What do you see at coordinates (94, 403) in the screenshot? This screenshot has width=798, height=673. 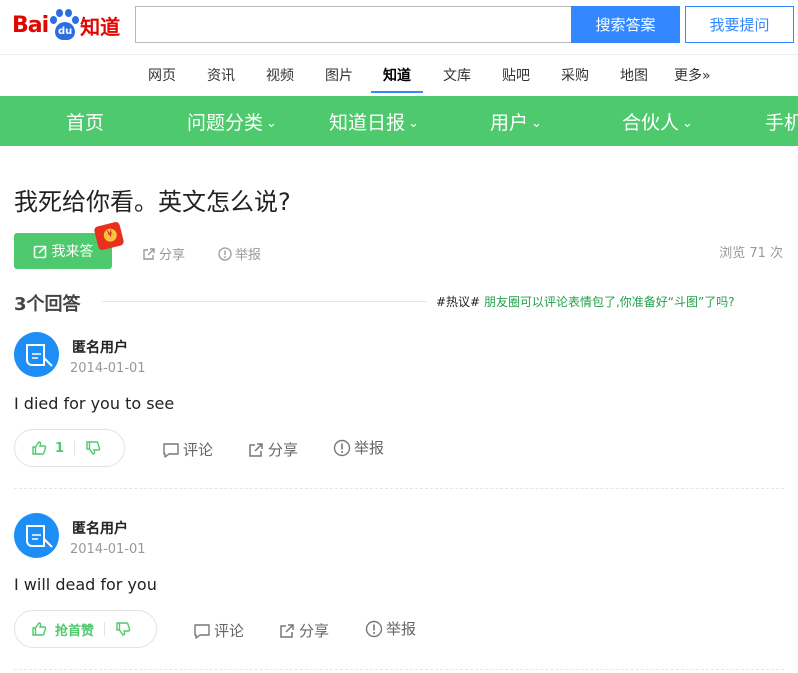 I see `answer-text: I died for you to see` at bounding box center [94, 403].